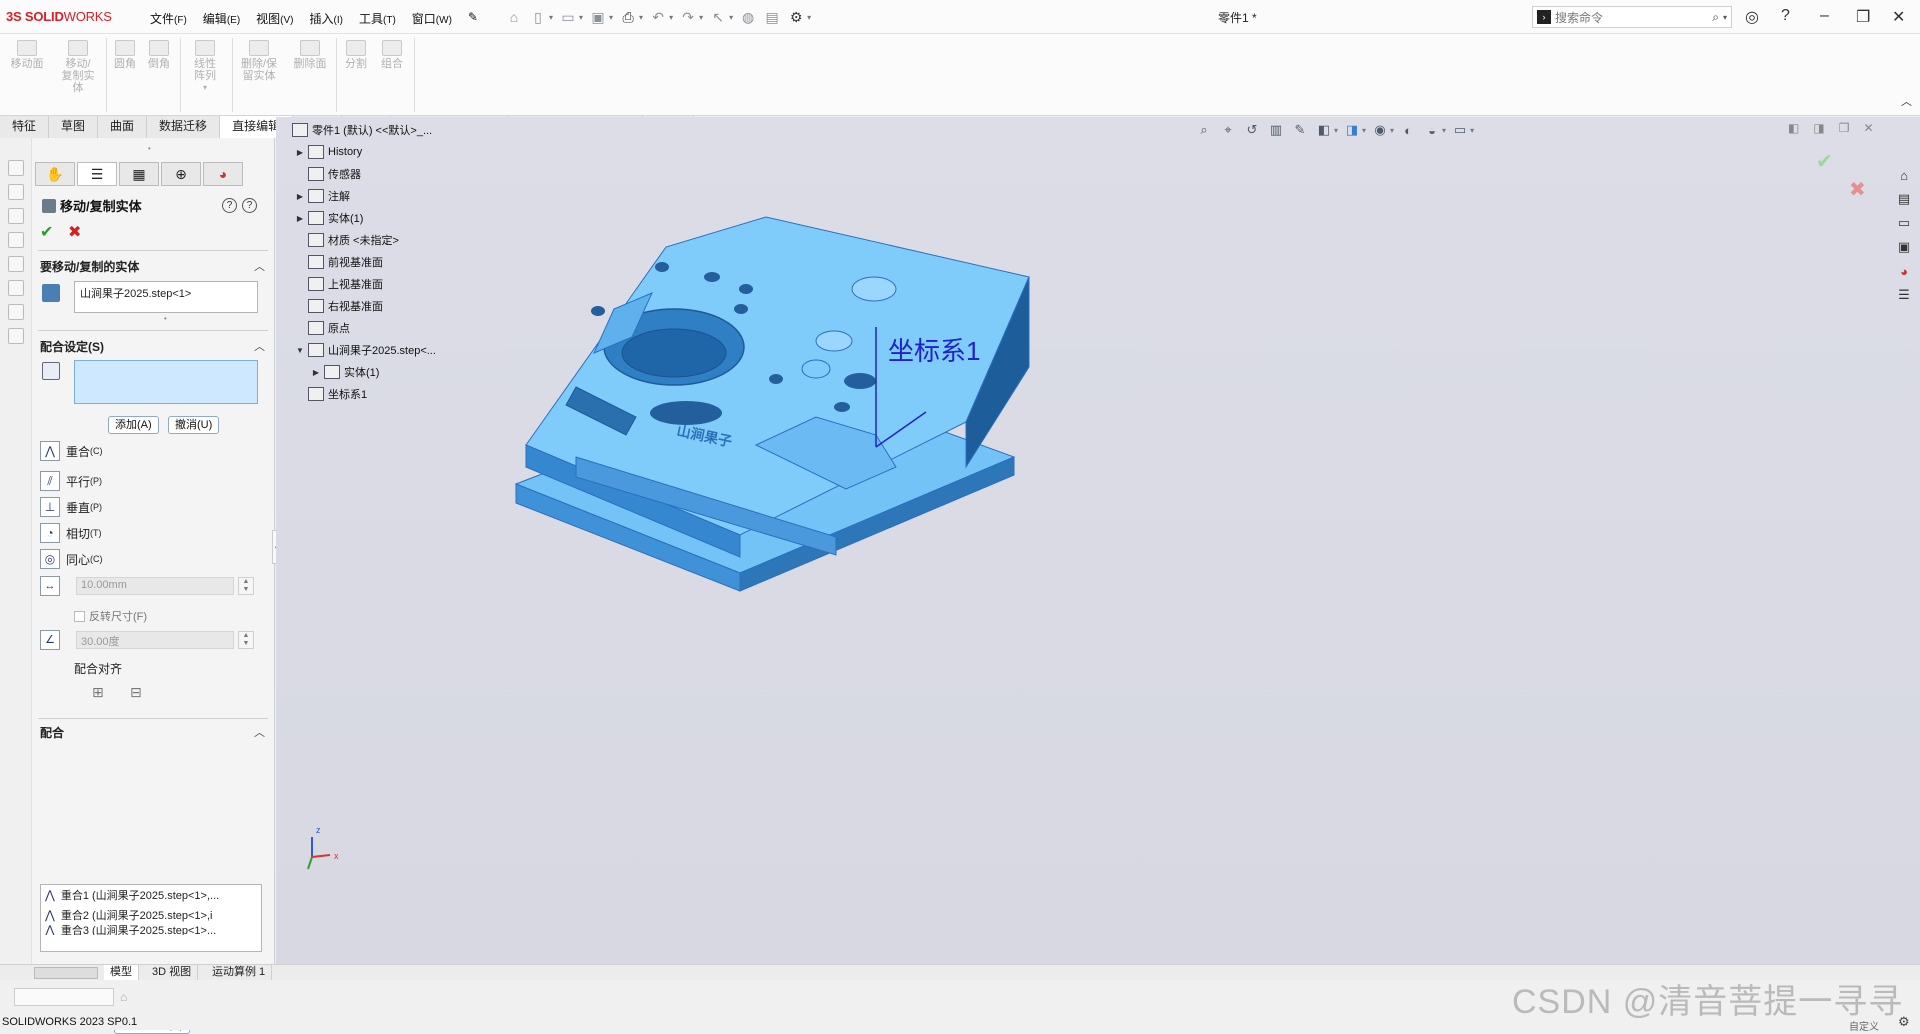  I want to click on undo-button: 撤消(U), so click(194, 425).